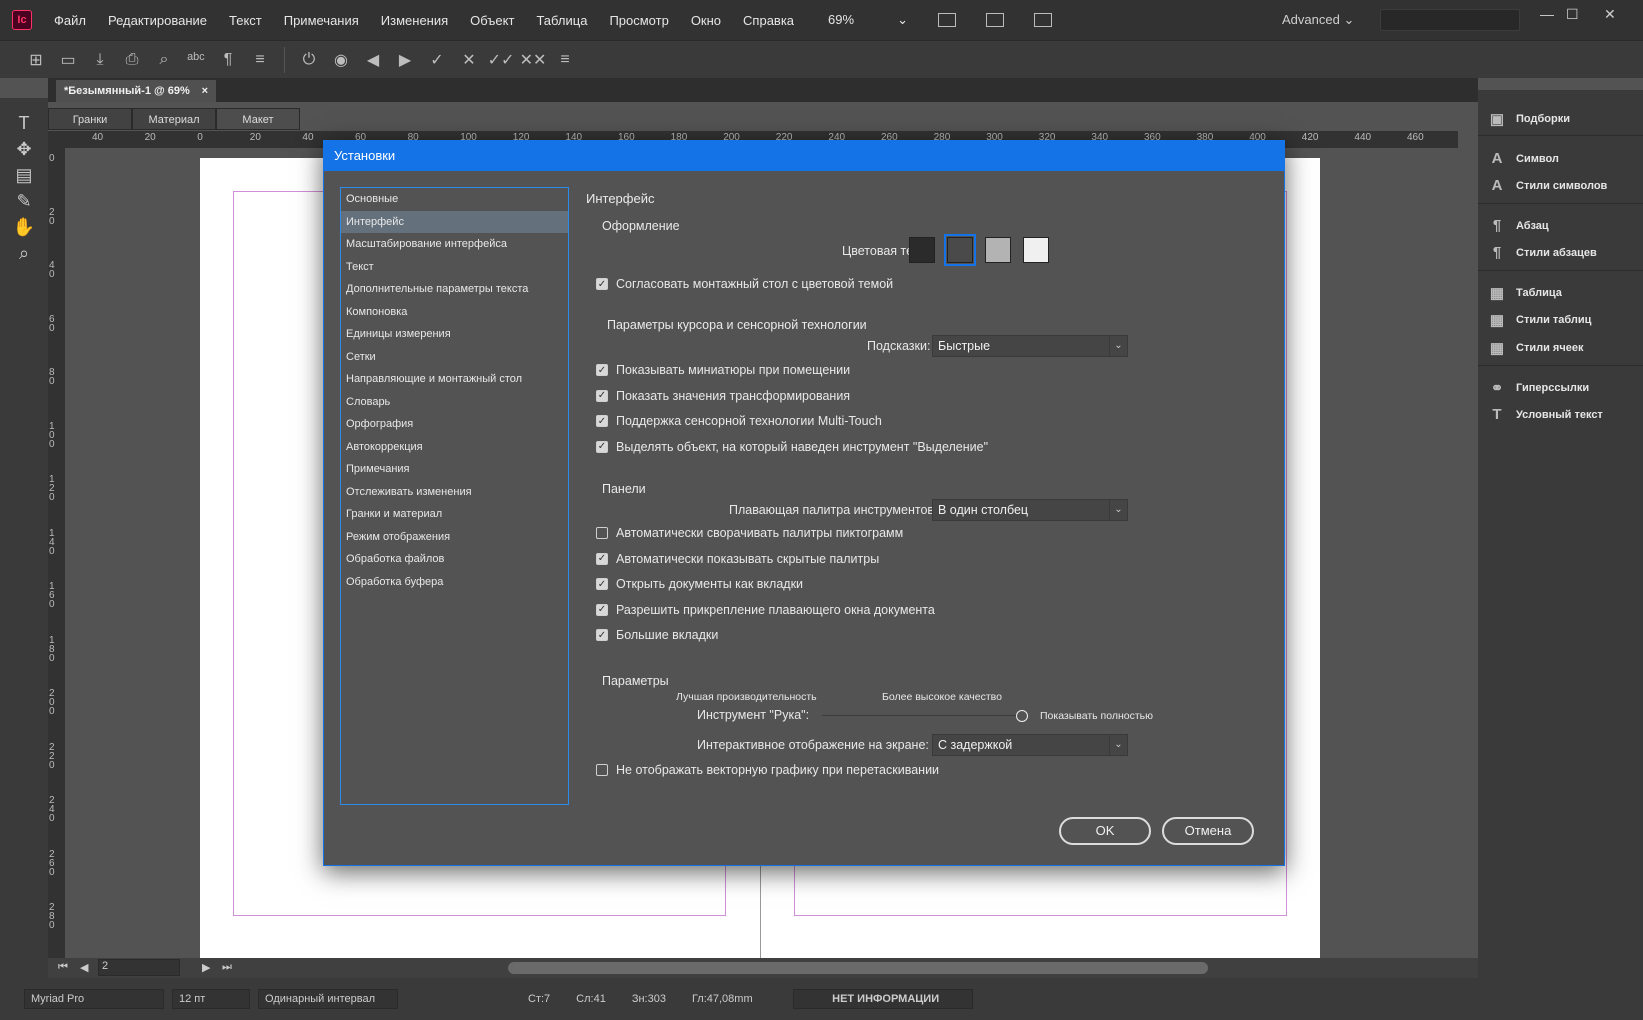 The height and width of the screenshot is (1020, 1643). Describe the element at coordinates (657, 635) in the screenshot. I see `option-checkbox: ✓ Большие вкладки` at that location.